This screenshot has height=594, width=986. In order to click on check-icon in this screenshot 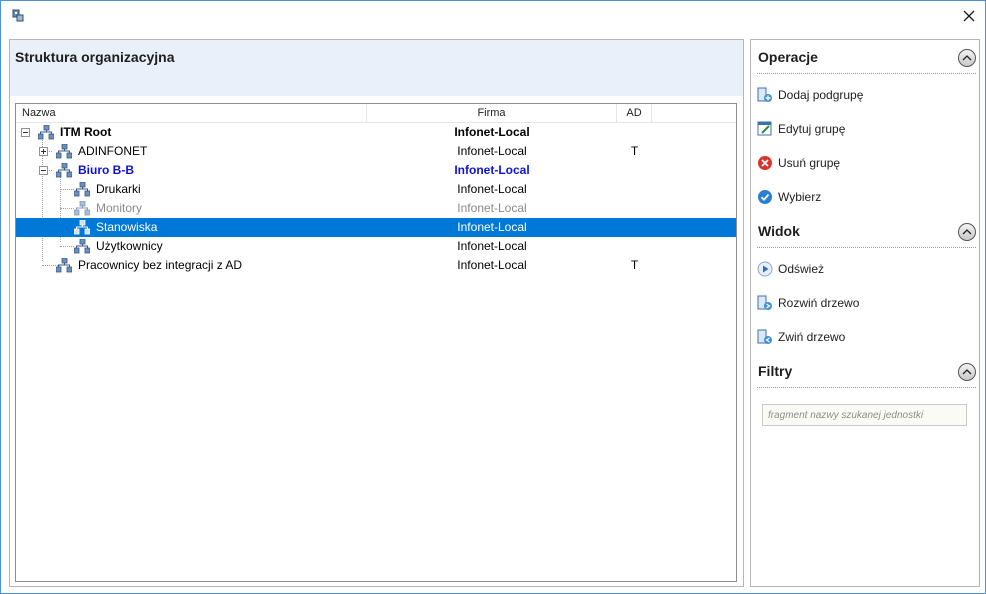, I will do `click(765, 197)`.